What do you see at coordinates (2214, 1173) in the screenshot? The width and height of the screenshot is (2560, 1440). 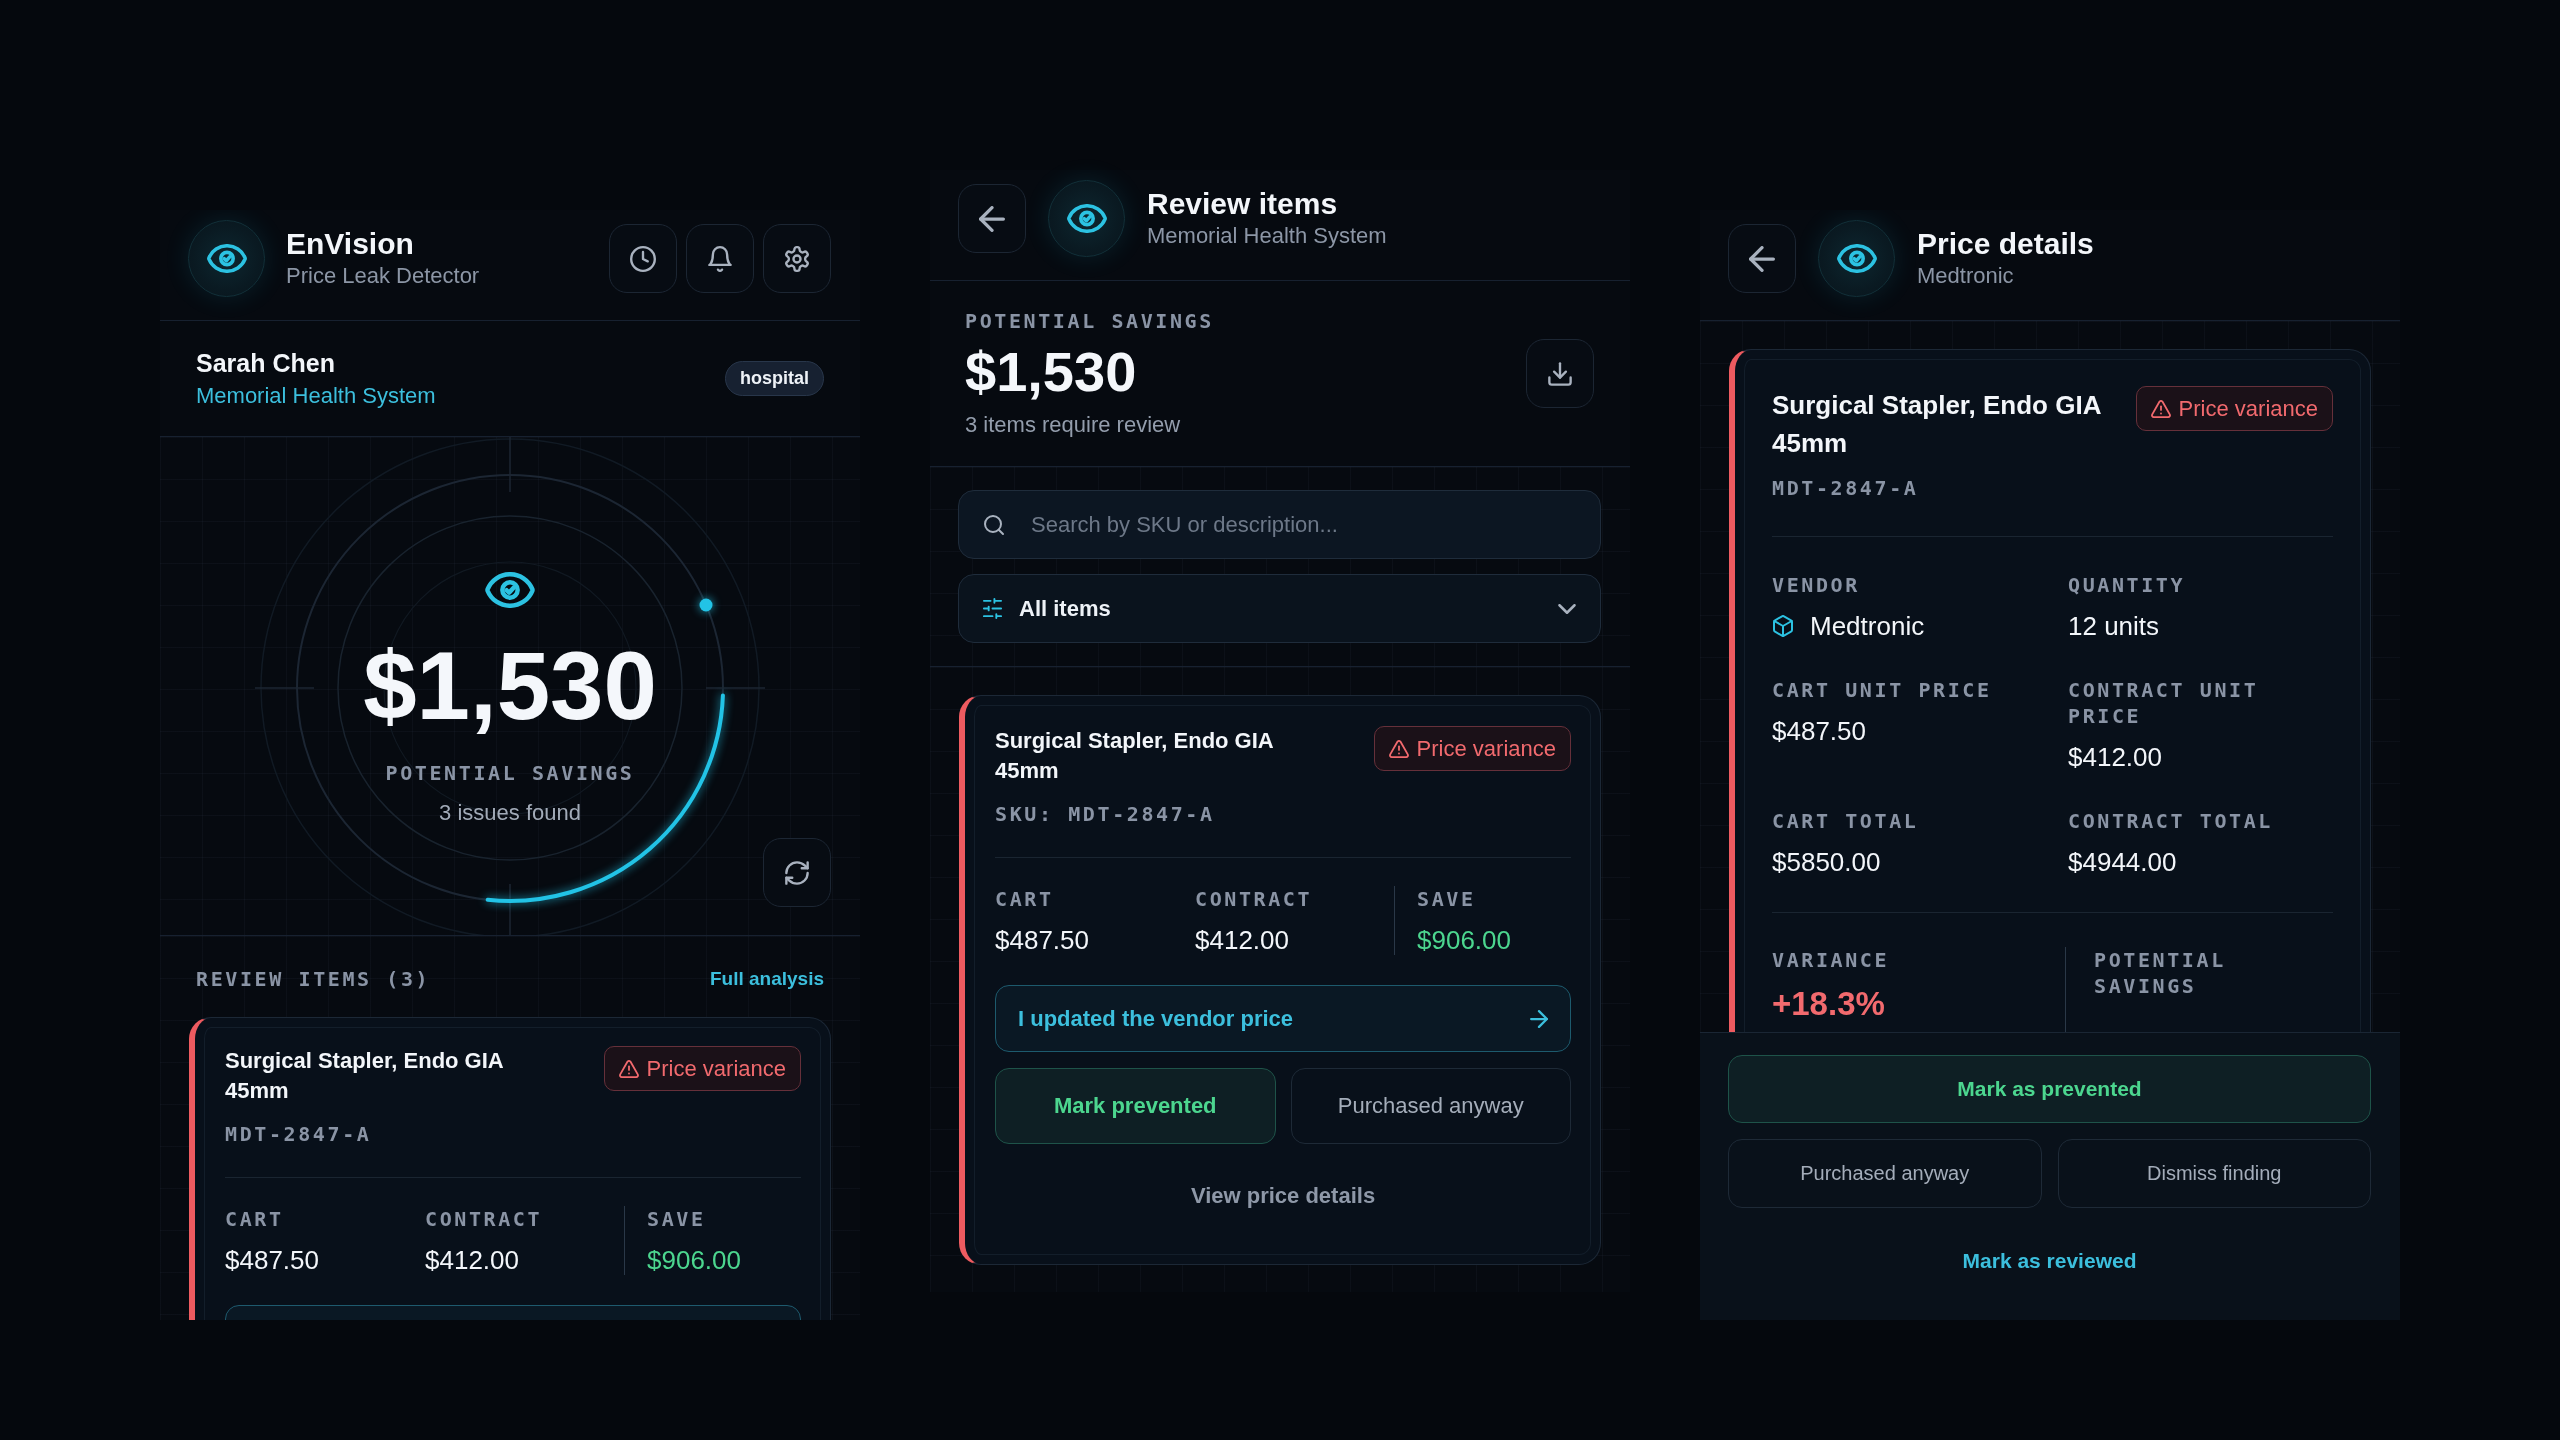 I see `secondary-button: Dismiss finding` at bounding box center [2214, 1173].